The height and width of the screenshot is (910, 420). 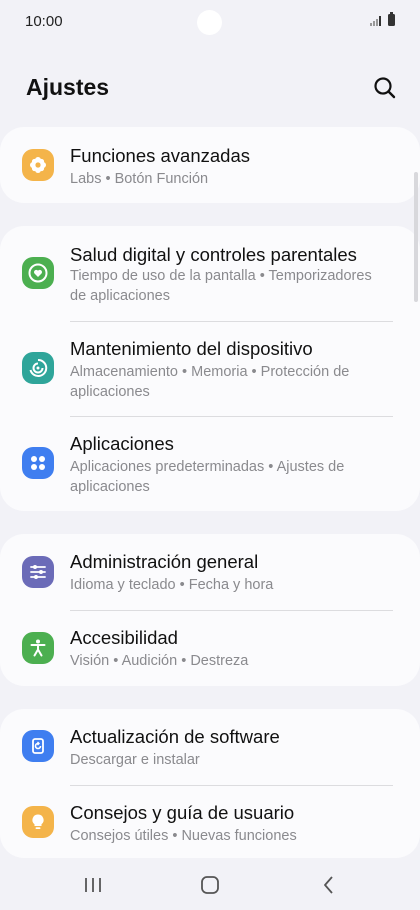 I want to click on item-subtitle: Consejos útiles • Nuevas funciones, so click(x=183, y=836).